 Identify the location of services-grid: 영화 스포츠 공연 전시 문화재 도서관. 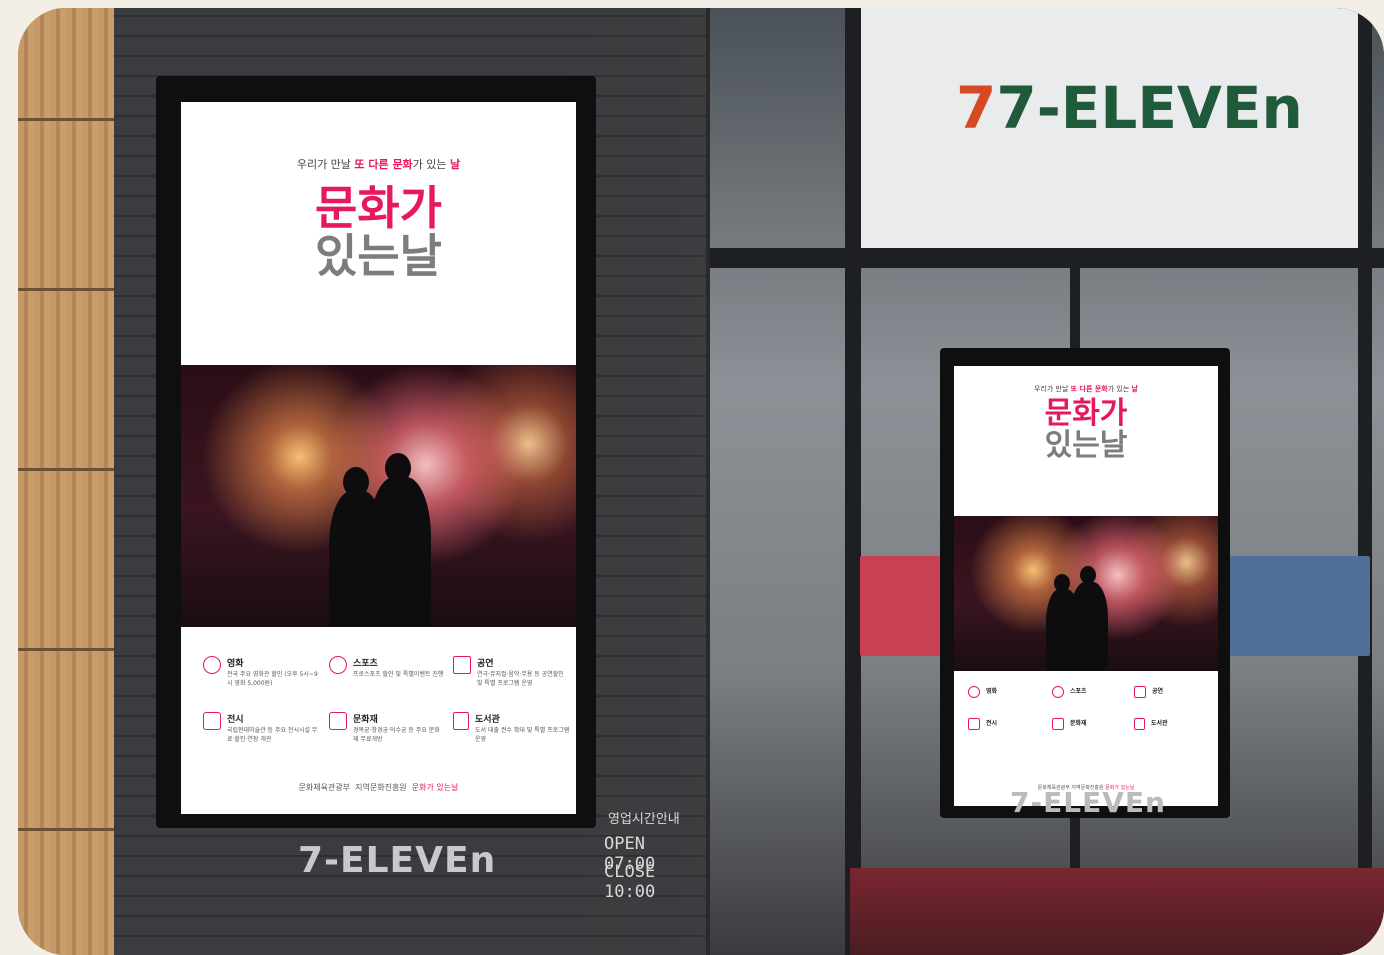
(1086, 723).